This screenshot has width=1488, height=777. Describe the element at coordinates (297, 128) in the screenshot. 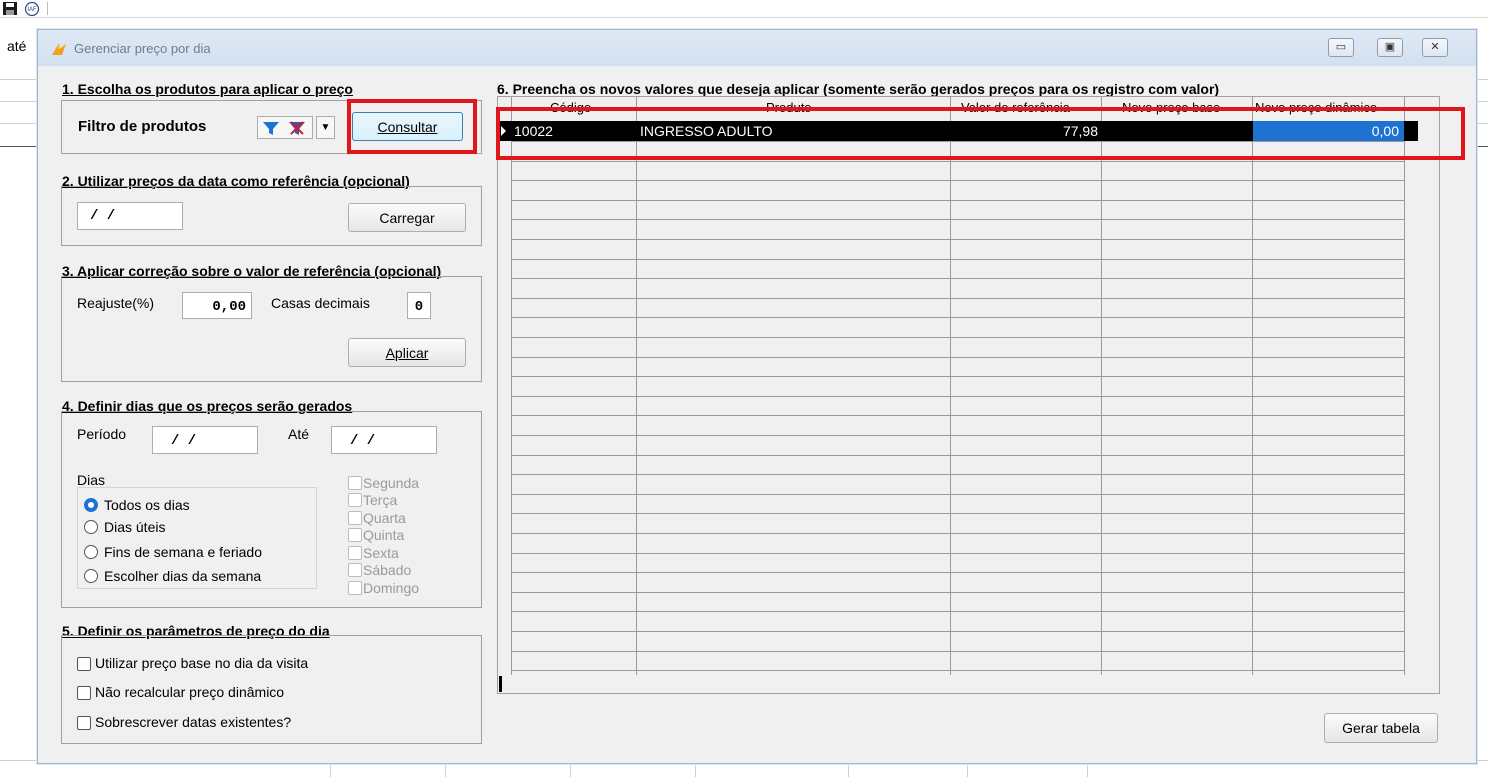

I see `clear-filter-icon` at that location.